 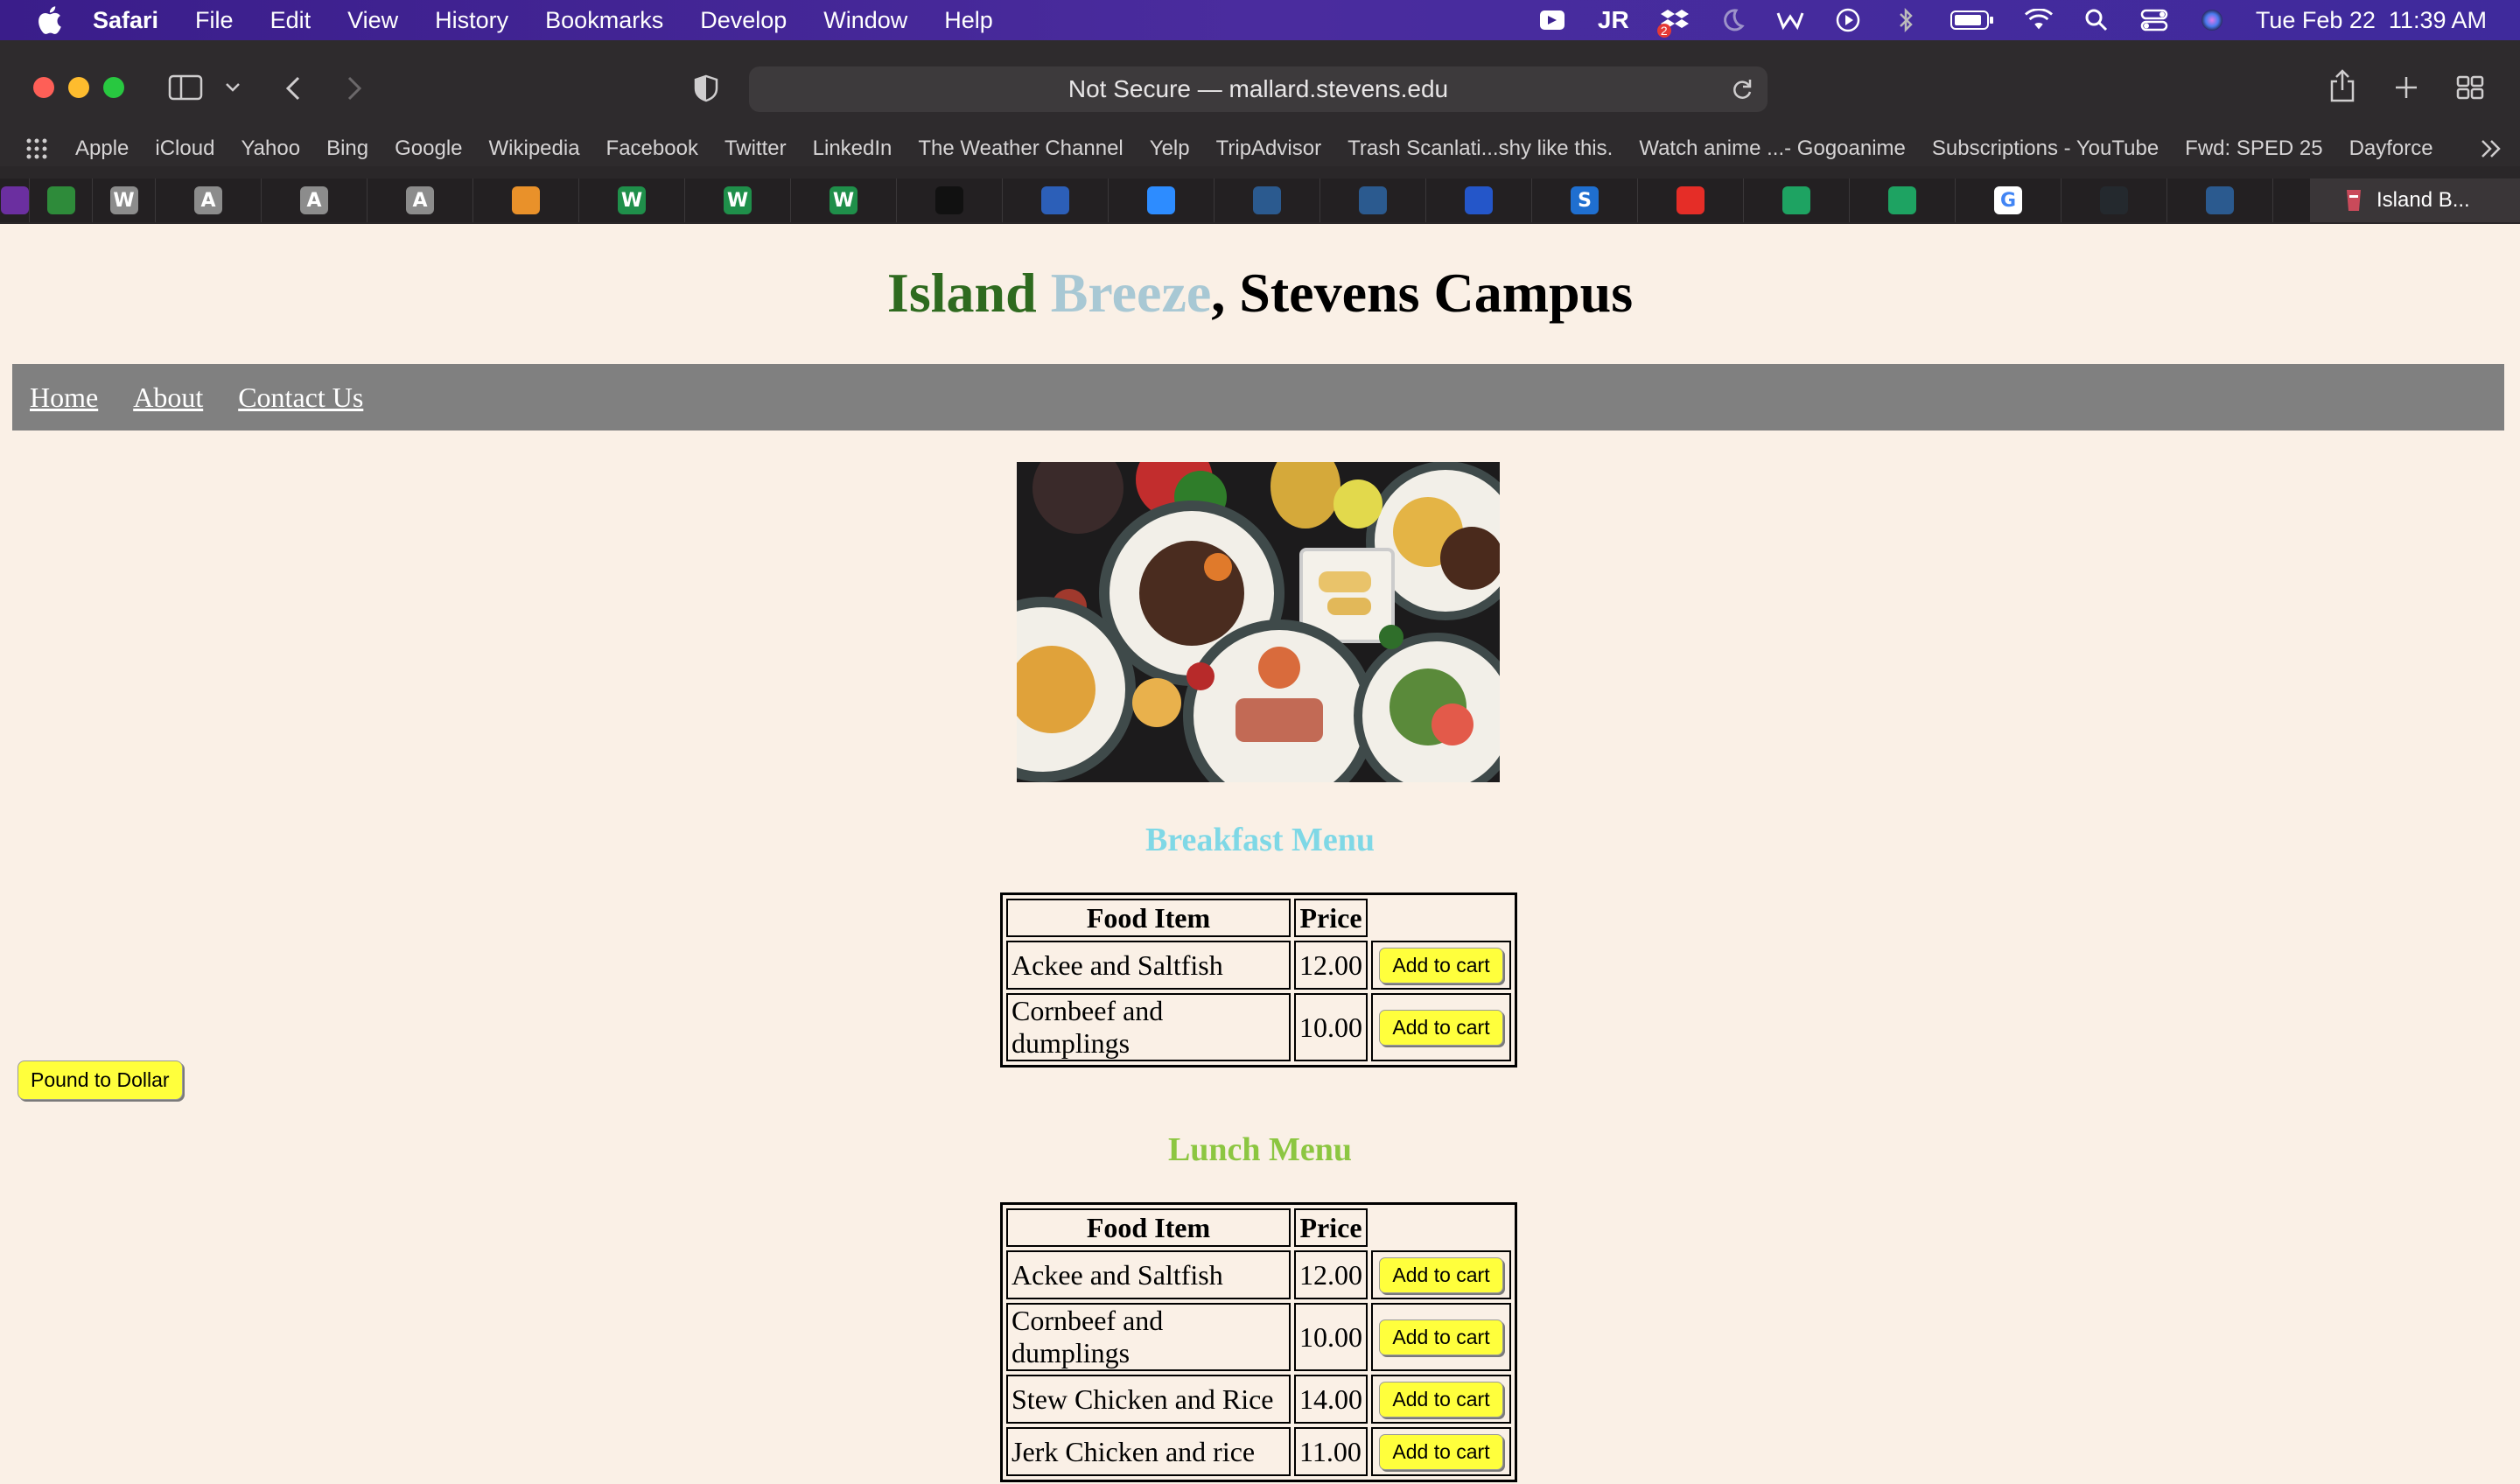 I want to click on nav-about-link: About, so click(x=168, y=398).